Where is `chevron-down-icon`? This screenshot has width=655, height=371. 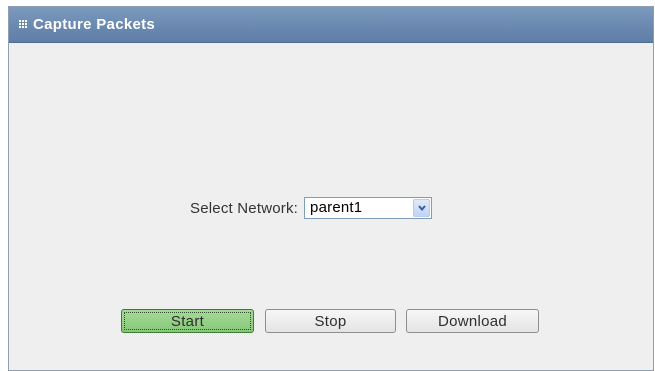 chevron-down-icon is located at coordinates (422, 208).